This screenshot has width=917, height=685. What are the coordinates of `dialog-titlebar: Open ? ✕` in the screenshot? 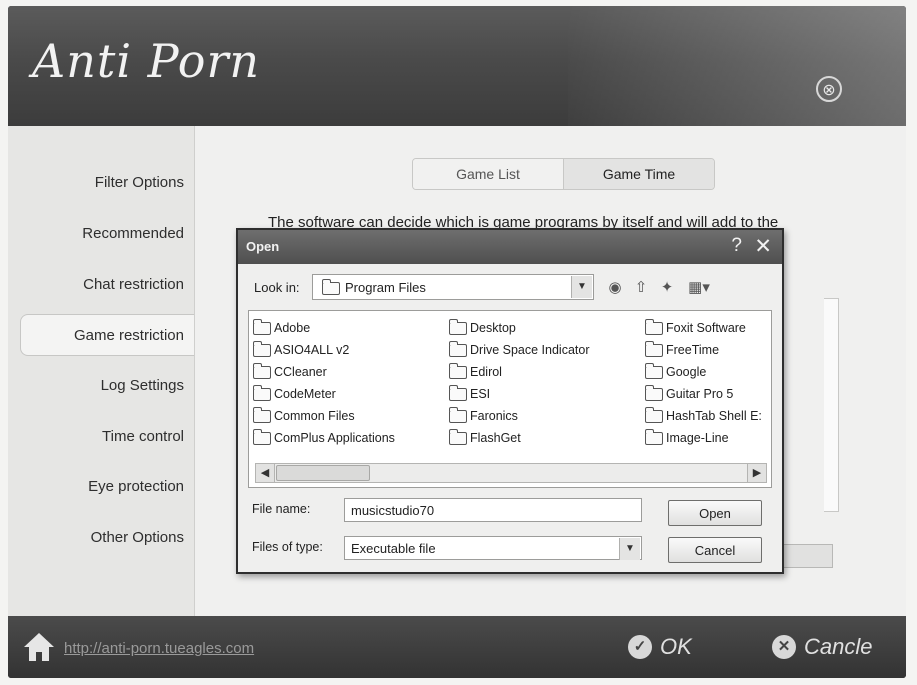 It's located at (510, 247).